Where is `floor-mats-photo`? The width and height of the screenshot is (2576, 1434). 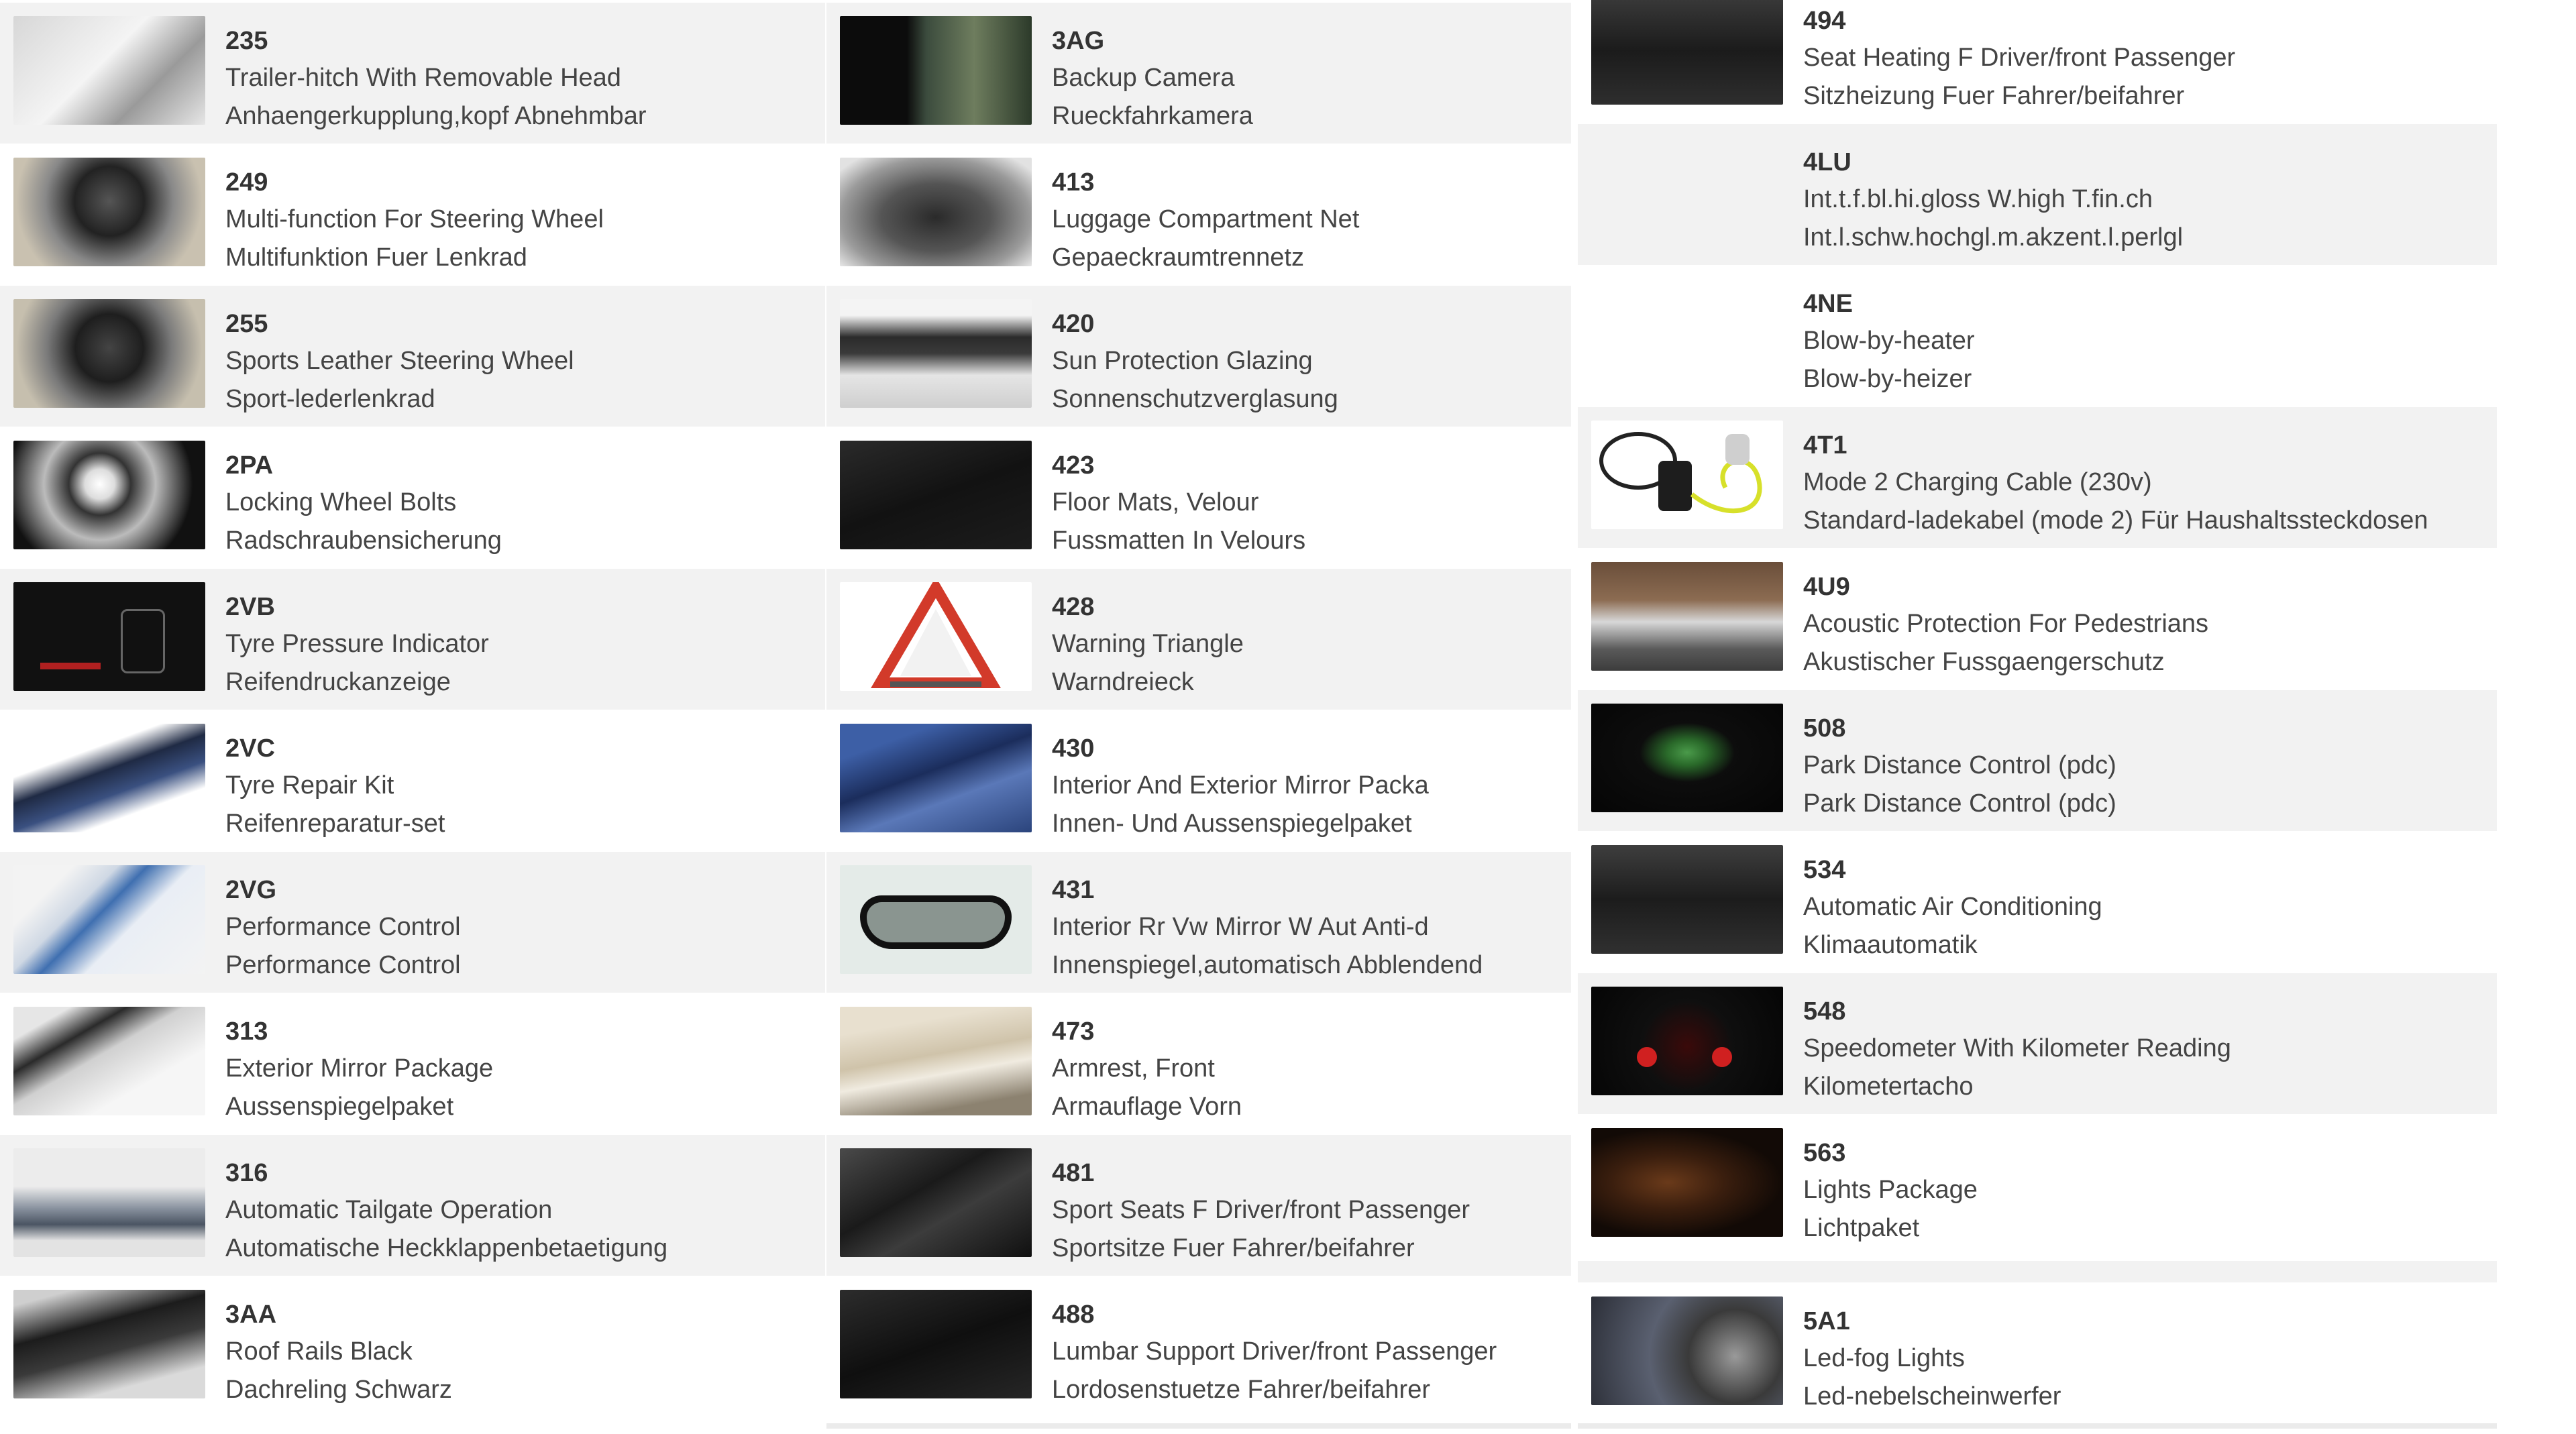 floor-mats-photo is located at coordinates (936, 495).